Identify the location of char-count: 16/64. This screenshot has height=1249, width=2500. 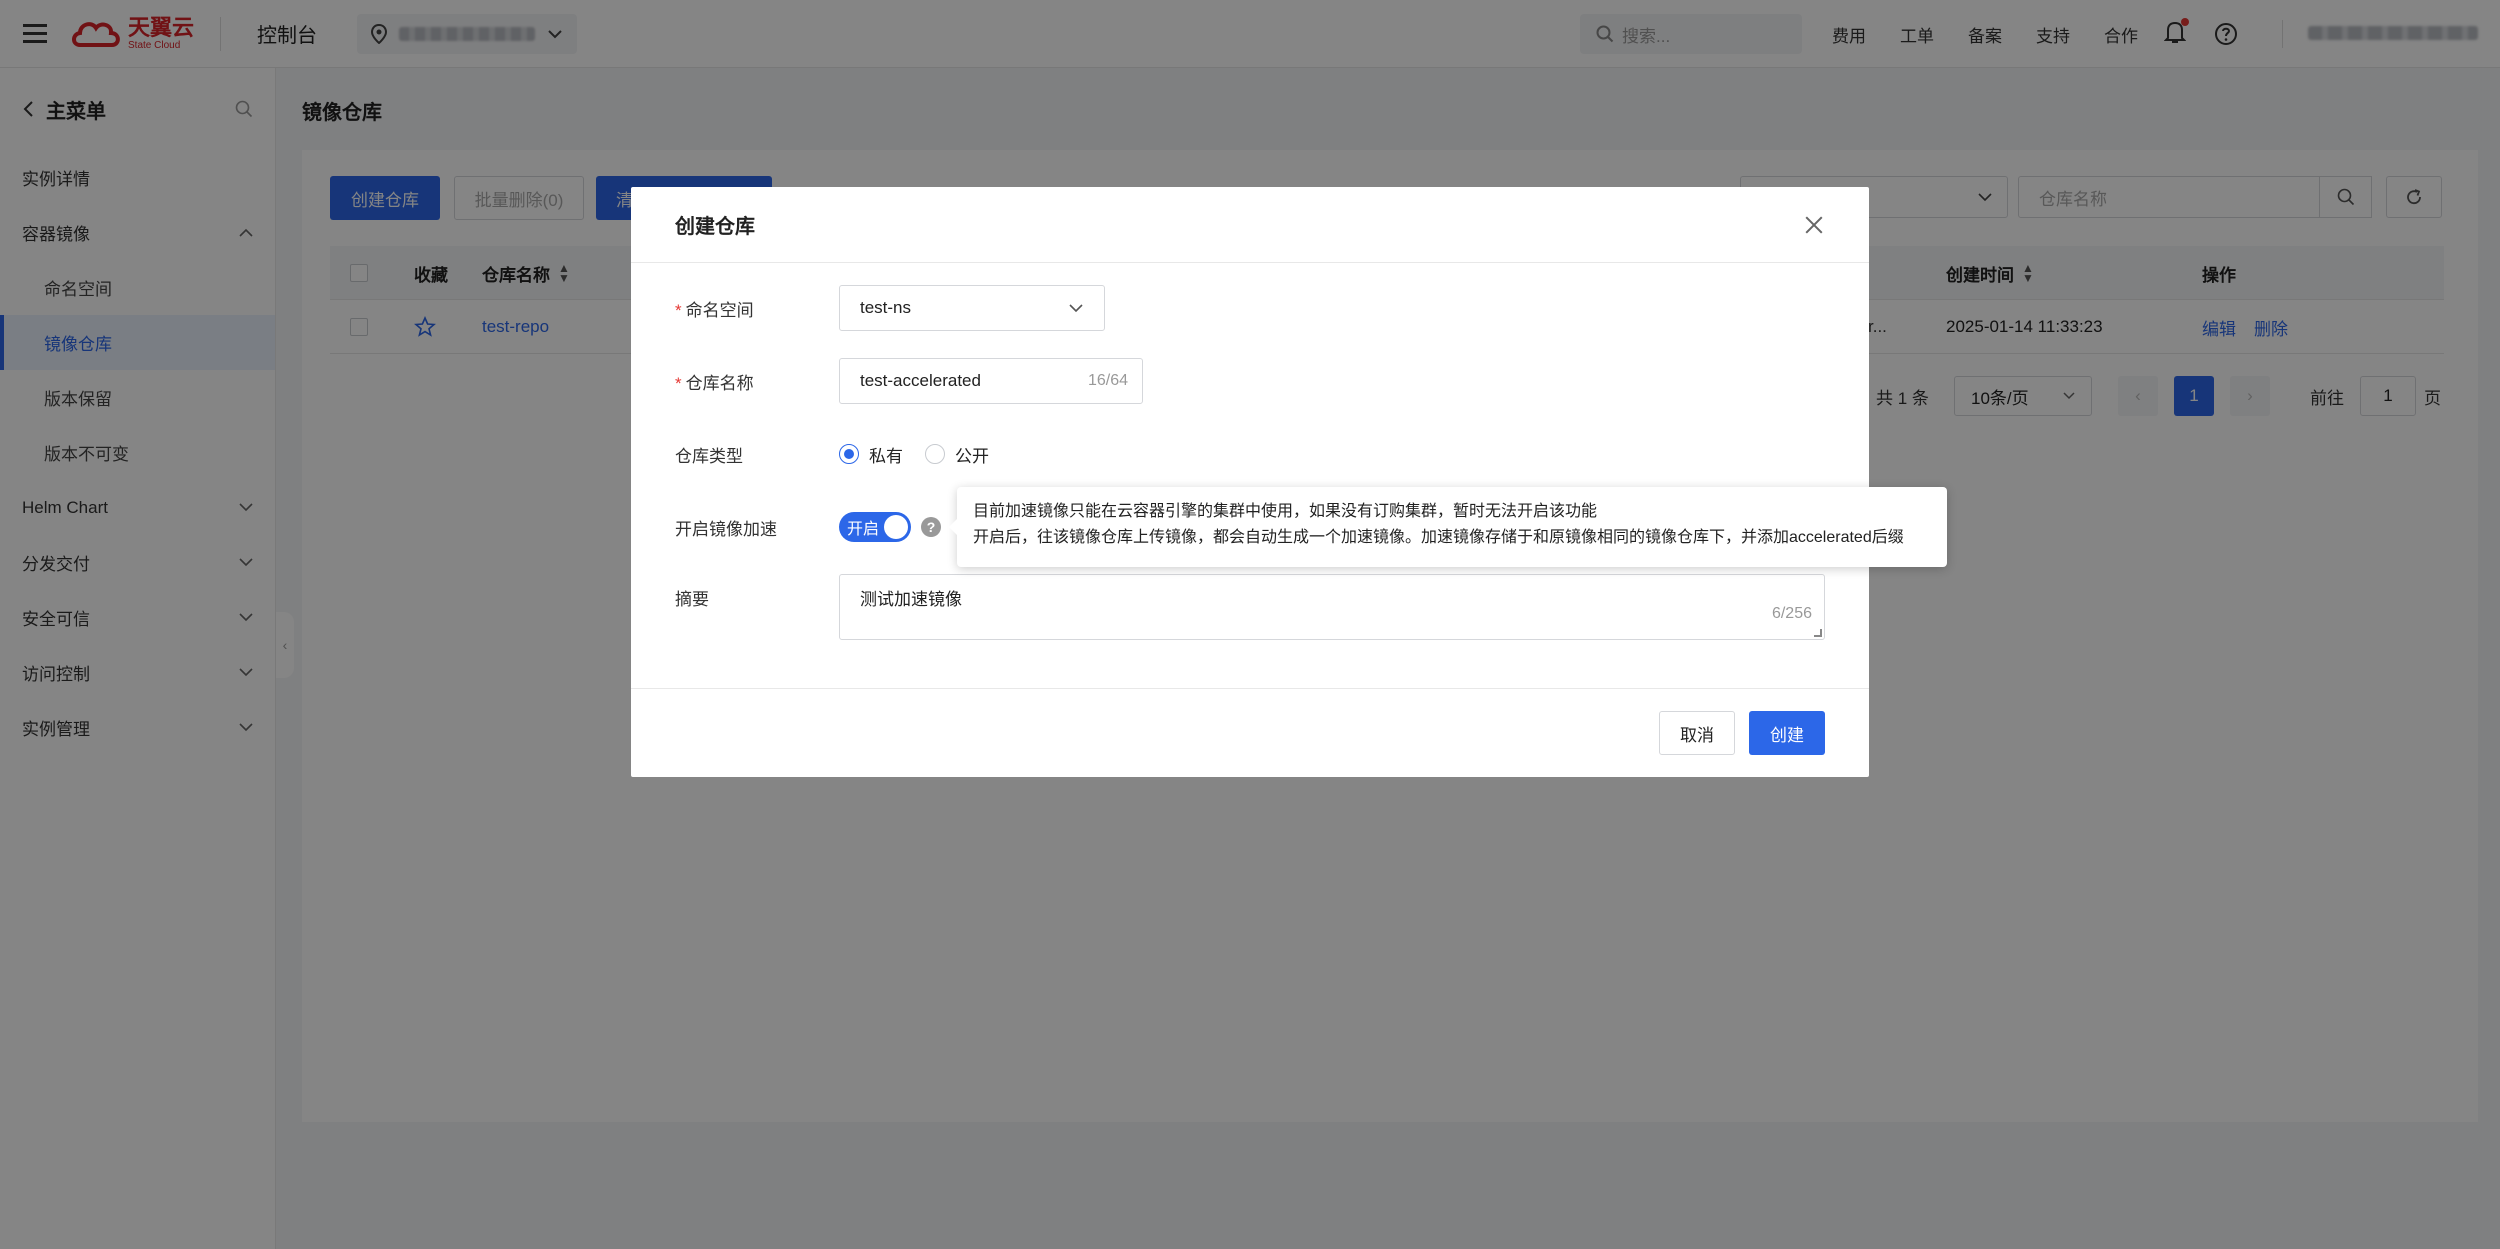
(1107, 380).